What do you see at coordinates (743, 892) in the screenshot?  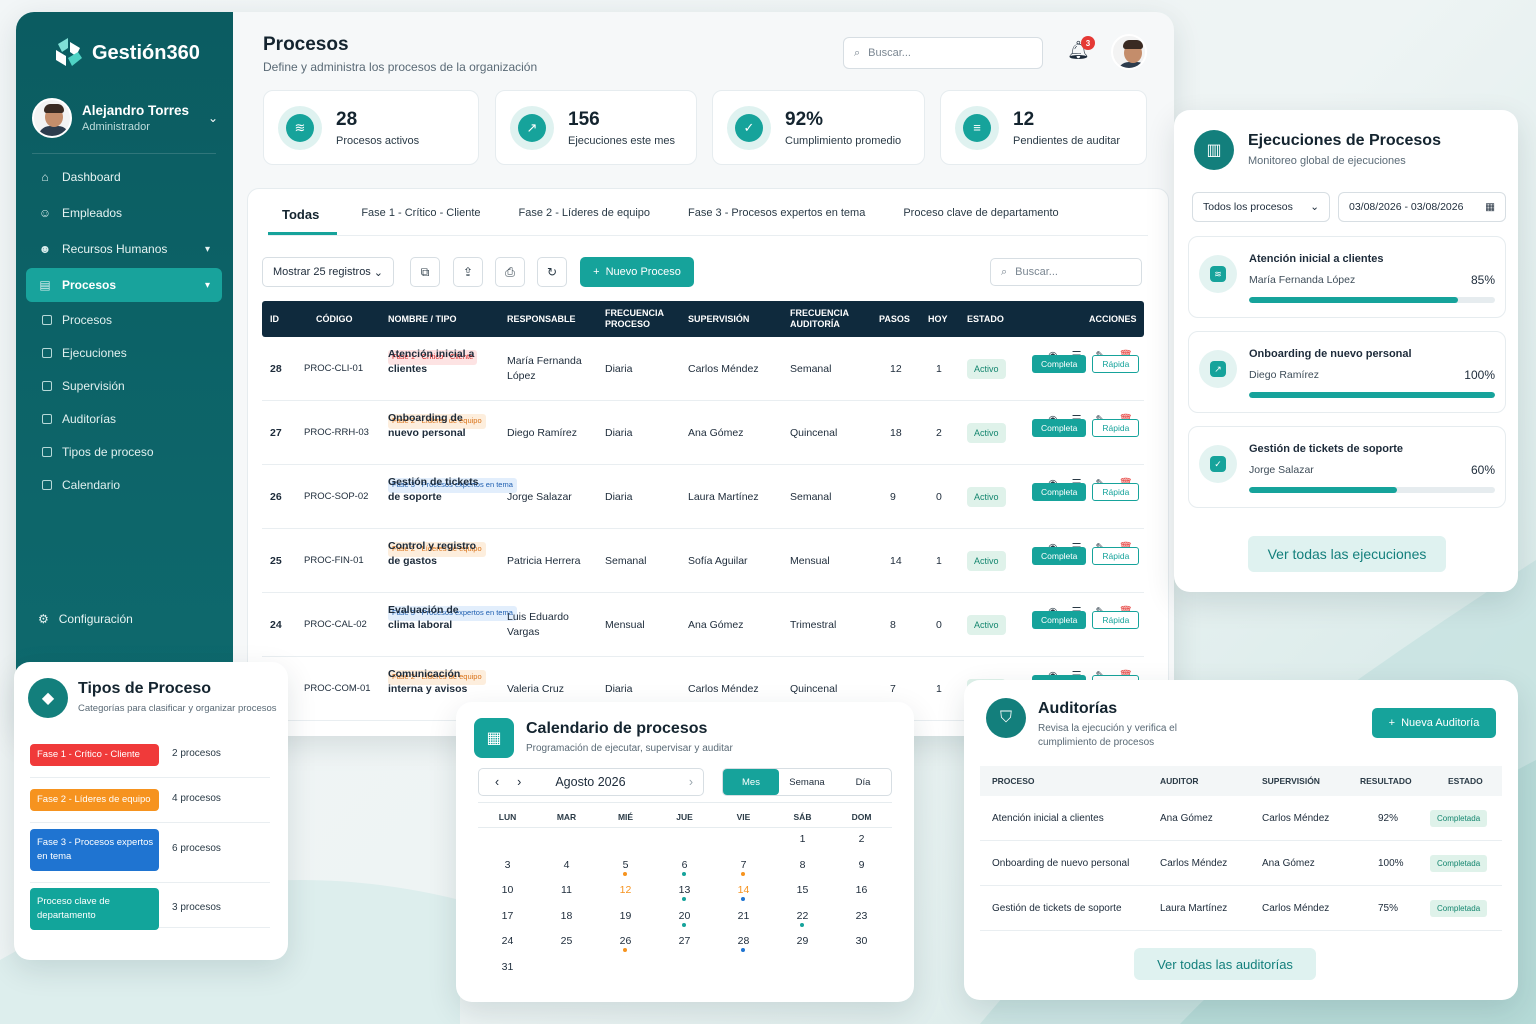 I see `calendar-day: 14` at bounding box center [743, 892].